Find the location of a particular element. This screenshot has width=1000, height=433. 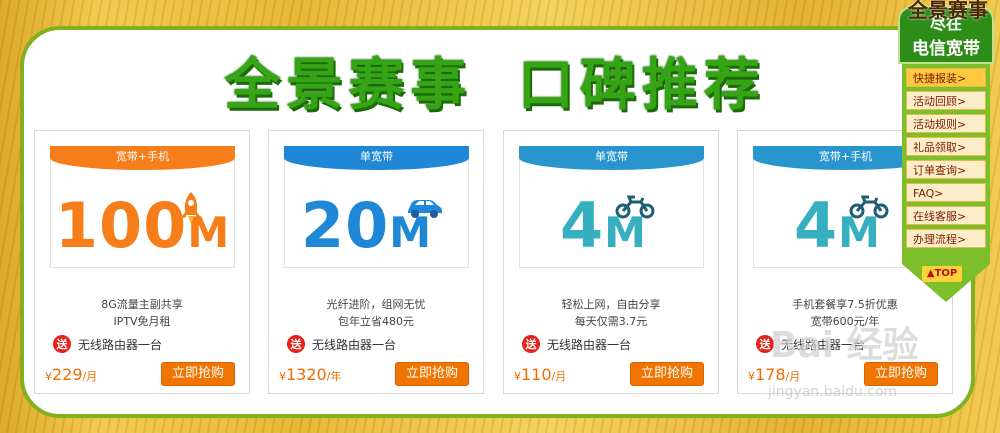

card-description: 光纤进阶，组网无忧 包年立省480元 is located at coordinates (376, 313).